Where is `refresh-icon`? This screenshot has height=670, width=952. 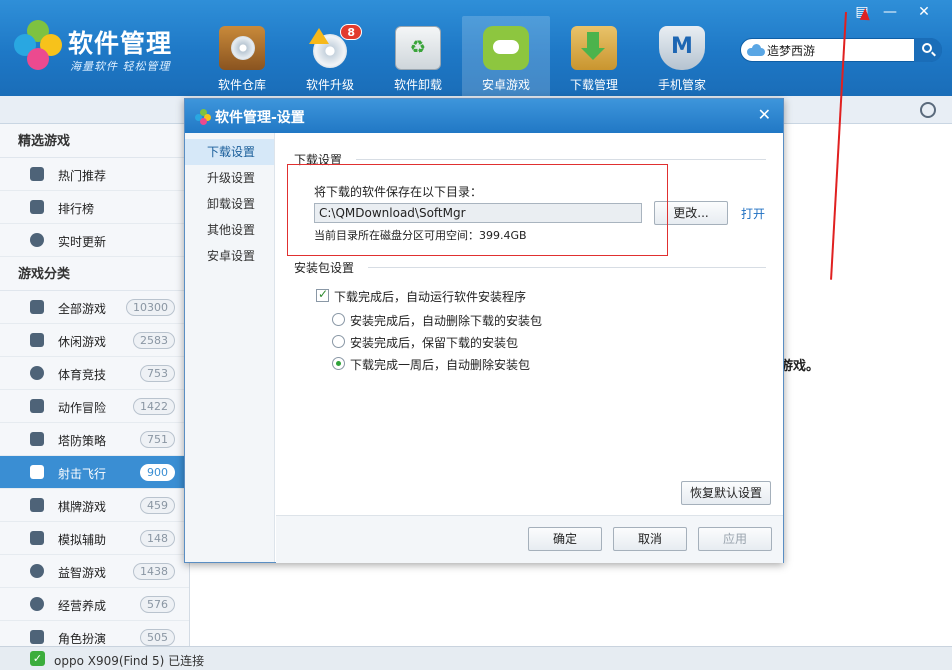 refresh-icon is located at coordinates (928, 110).